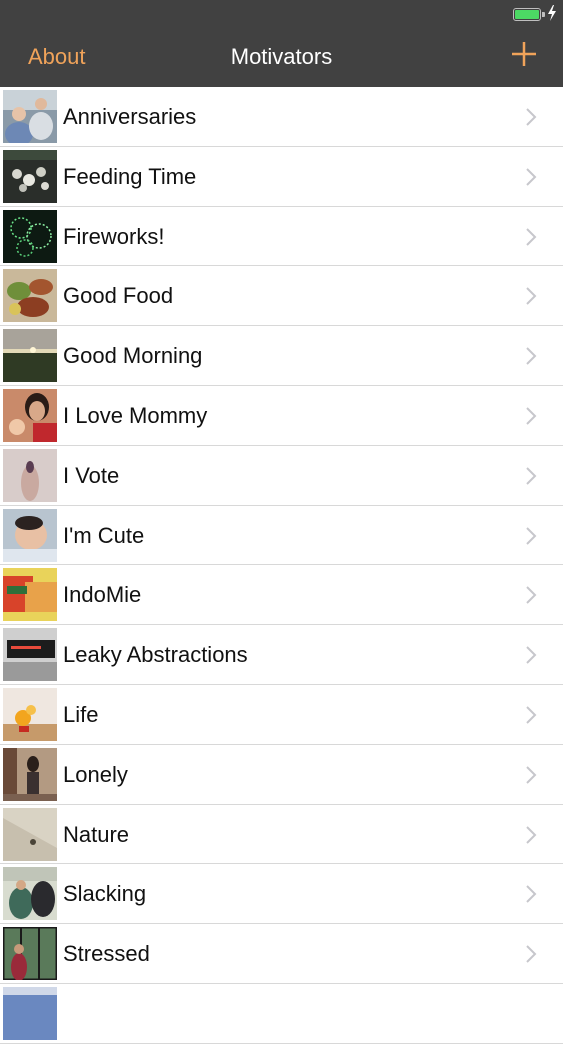 Image resolution: width=563 pixels, height=1044 pixels. I want to click on page-title: Motivators, so click(281, 56).